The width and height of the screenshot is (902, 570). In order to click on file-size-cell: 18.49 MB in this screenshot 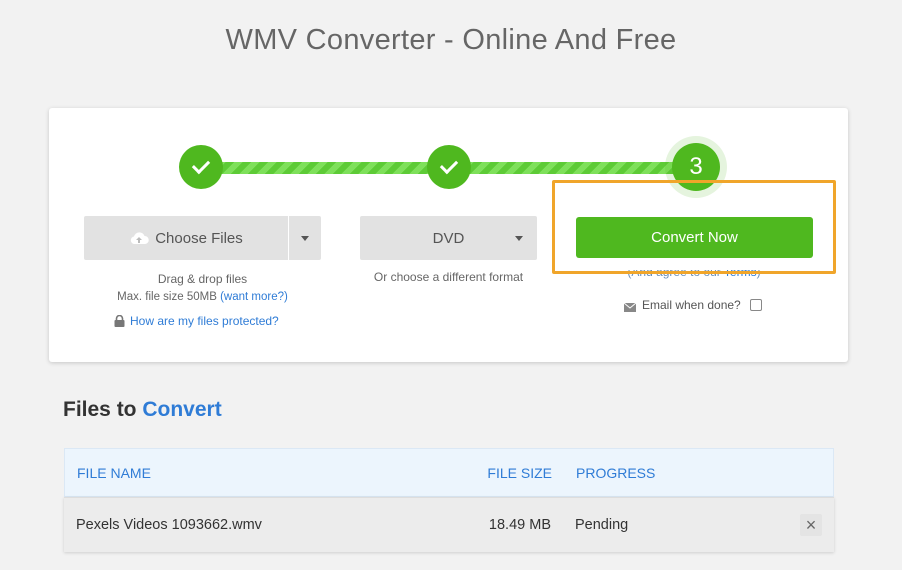, I will do `click(519, 525)`.